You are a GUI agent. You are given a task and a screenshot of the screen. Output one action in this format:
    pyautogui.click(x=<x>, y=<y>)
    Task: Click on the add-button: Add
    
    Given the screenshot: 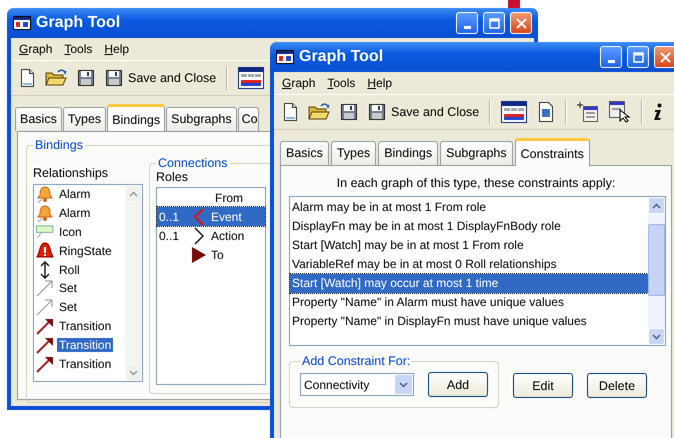 What is the action you would take?
    pyautogui.click(x=458, y=384)
    